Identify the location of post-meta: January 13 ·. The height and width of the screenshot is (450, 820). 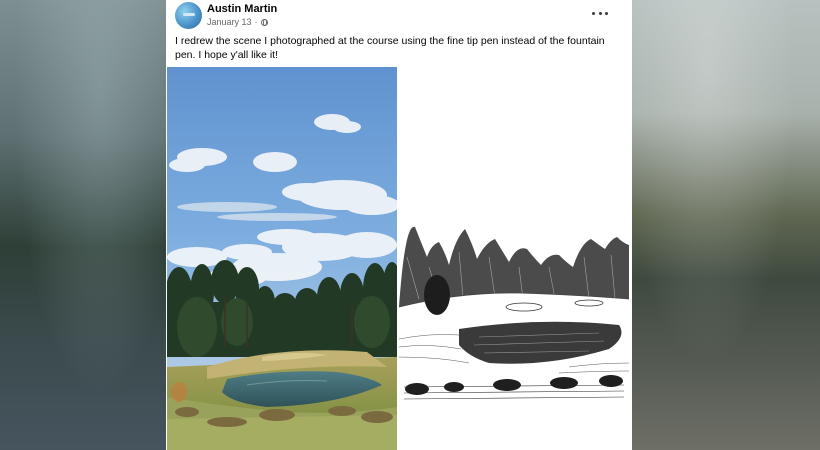
(237, 22).